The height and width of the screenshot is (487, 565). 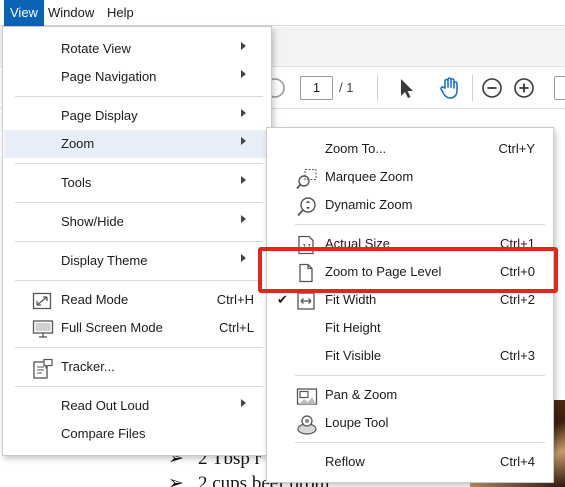 What do you see at coordinates (42, 368) in the screenshot?
I see `tracker-icon` at bounding box center [42, 368].